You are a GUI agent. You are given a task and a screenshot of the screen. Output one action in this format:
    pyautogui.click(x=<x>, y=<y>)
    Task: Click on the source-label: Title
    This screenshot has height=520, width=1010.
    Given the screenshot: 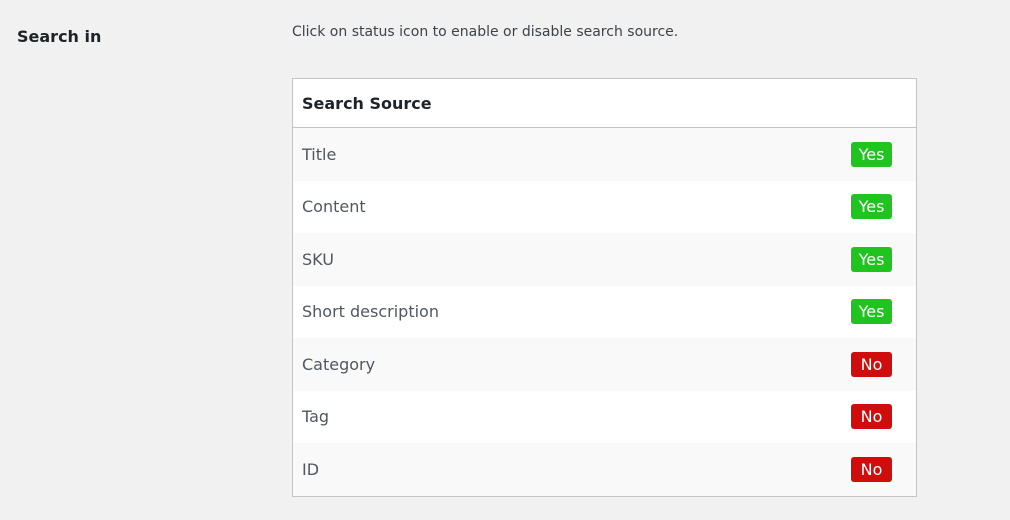 What is the action you would take?
    pyautogui.click(x=319, y=154)
    